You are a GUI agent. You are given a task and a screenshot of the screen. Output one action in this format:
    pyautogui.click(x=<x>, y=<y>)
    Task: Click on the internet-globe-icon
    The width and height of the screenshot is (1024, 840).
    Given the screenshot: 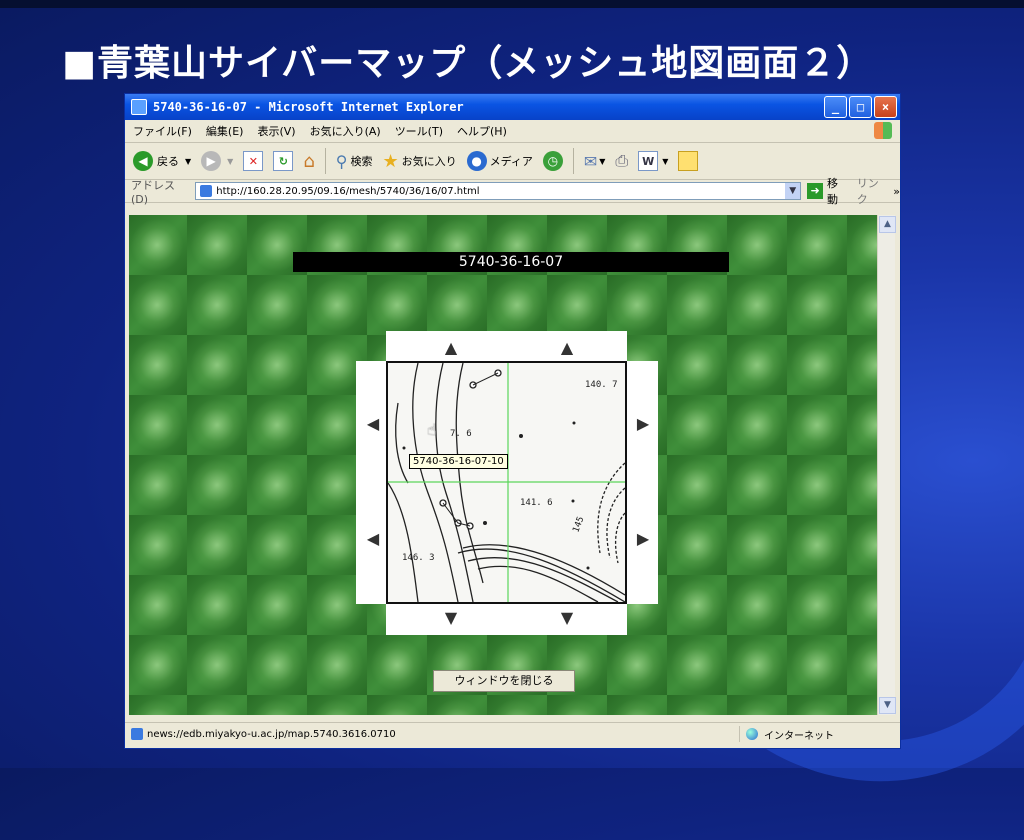 What is the action you would take?
    pyautogui.click(x=752, y=734)
    